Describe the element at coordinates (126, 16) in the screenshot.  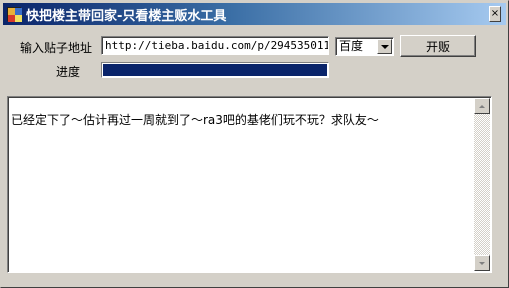
I see `window-title: 快把楼主带回家-只看楼主贩水工具` at that location.